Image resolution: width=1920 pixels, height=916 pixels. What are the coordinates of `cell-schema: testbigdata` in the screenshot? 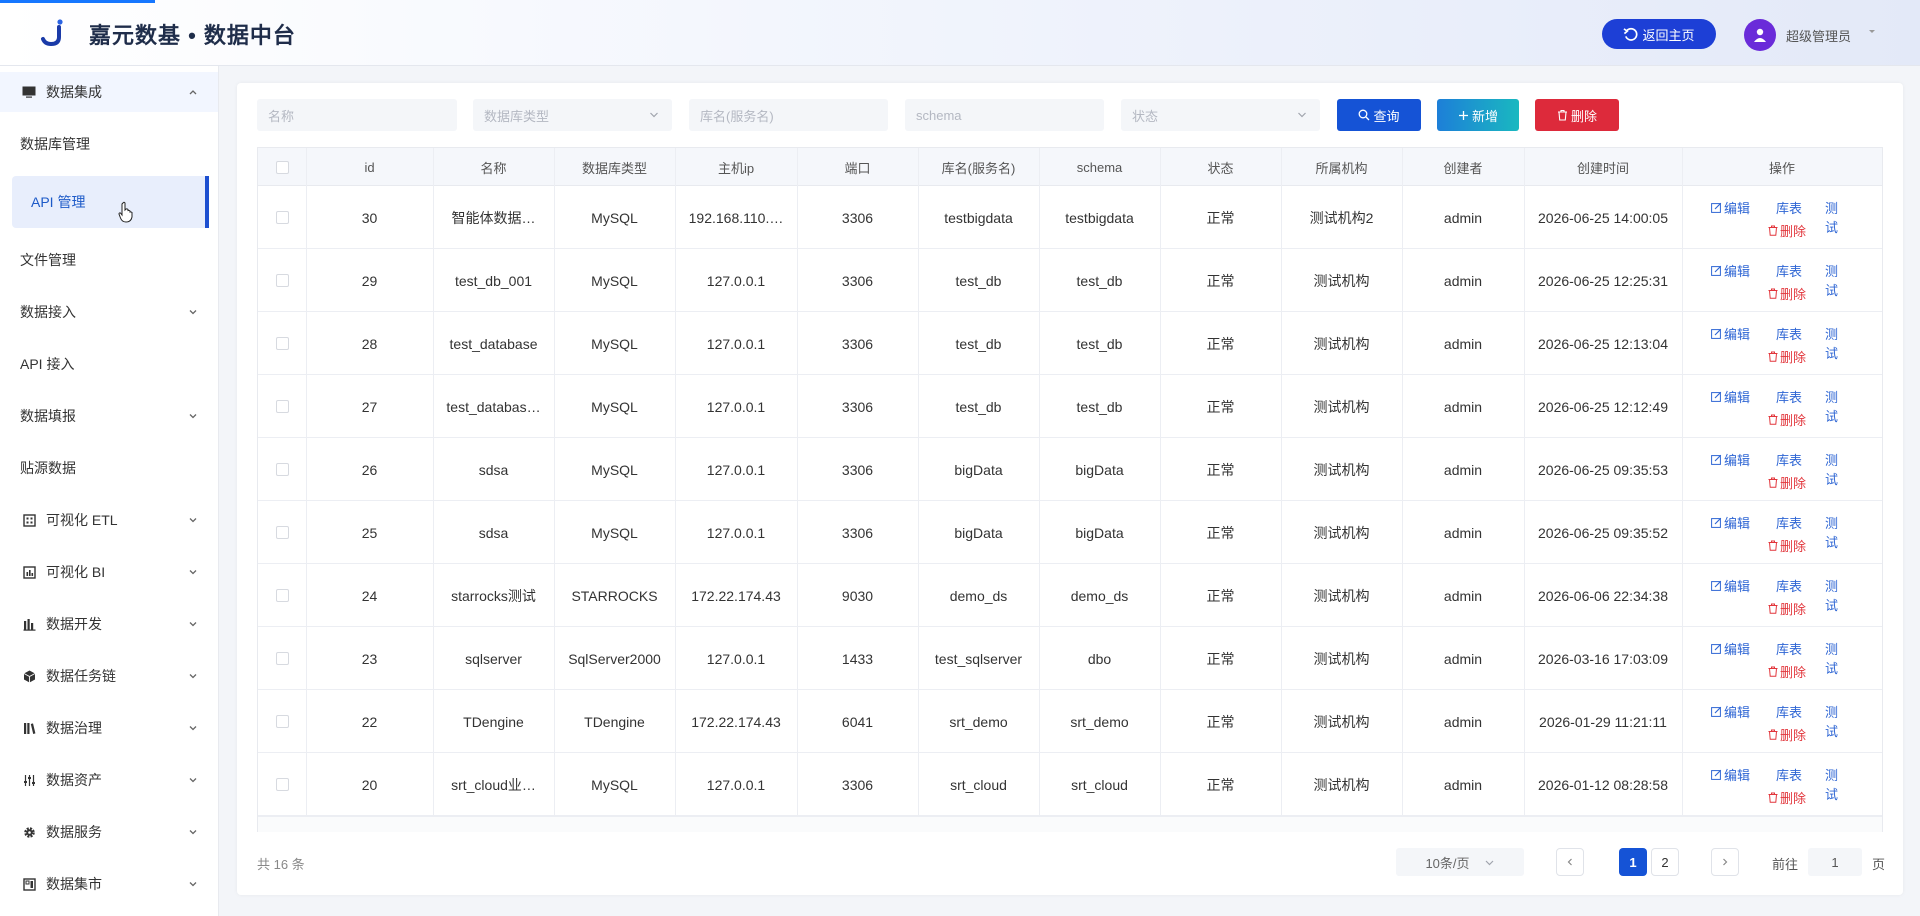 It's located at (1099, 217).